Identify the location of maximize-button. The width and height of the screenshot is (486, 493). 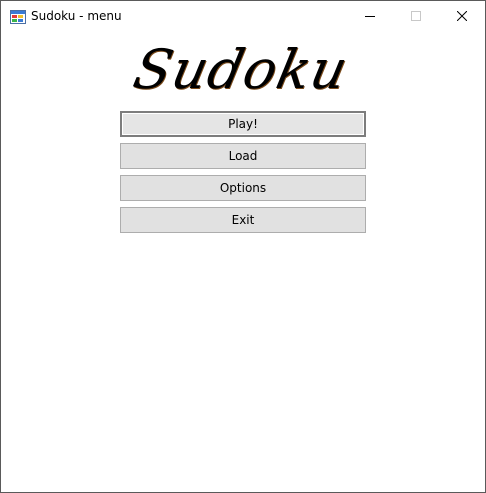
(416, 16).